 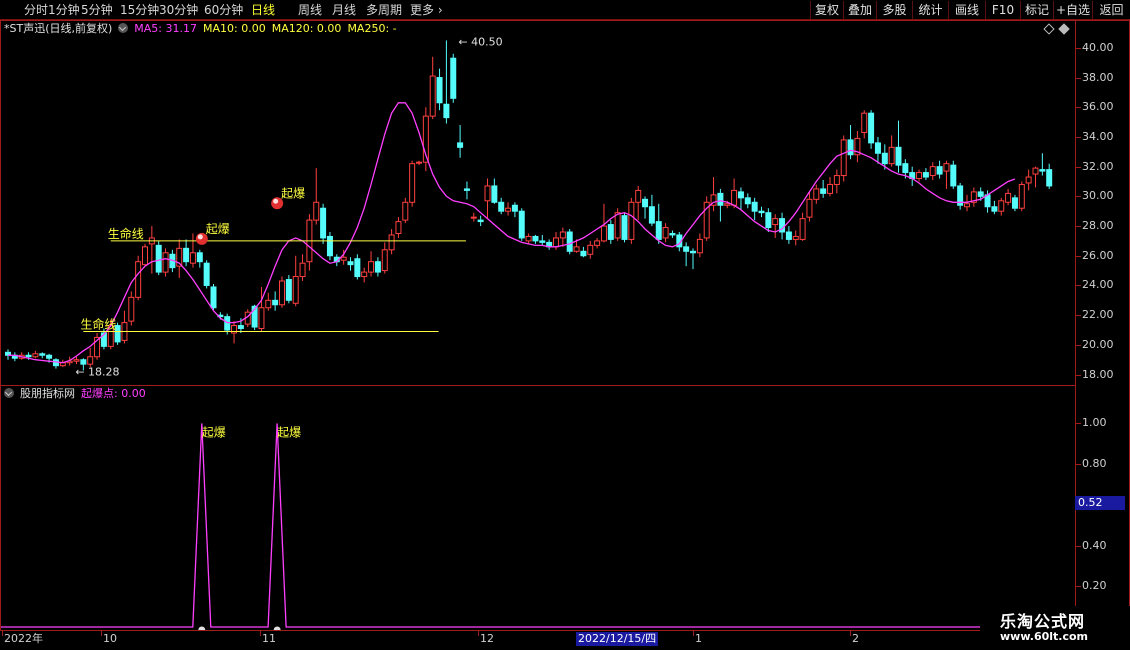 What do you see at coordinates (1100, 503) in the screenshot?
I see `cursor-value-box: 0.52` at bounding box center [1100, 503].